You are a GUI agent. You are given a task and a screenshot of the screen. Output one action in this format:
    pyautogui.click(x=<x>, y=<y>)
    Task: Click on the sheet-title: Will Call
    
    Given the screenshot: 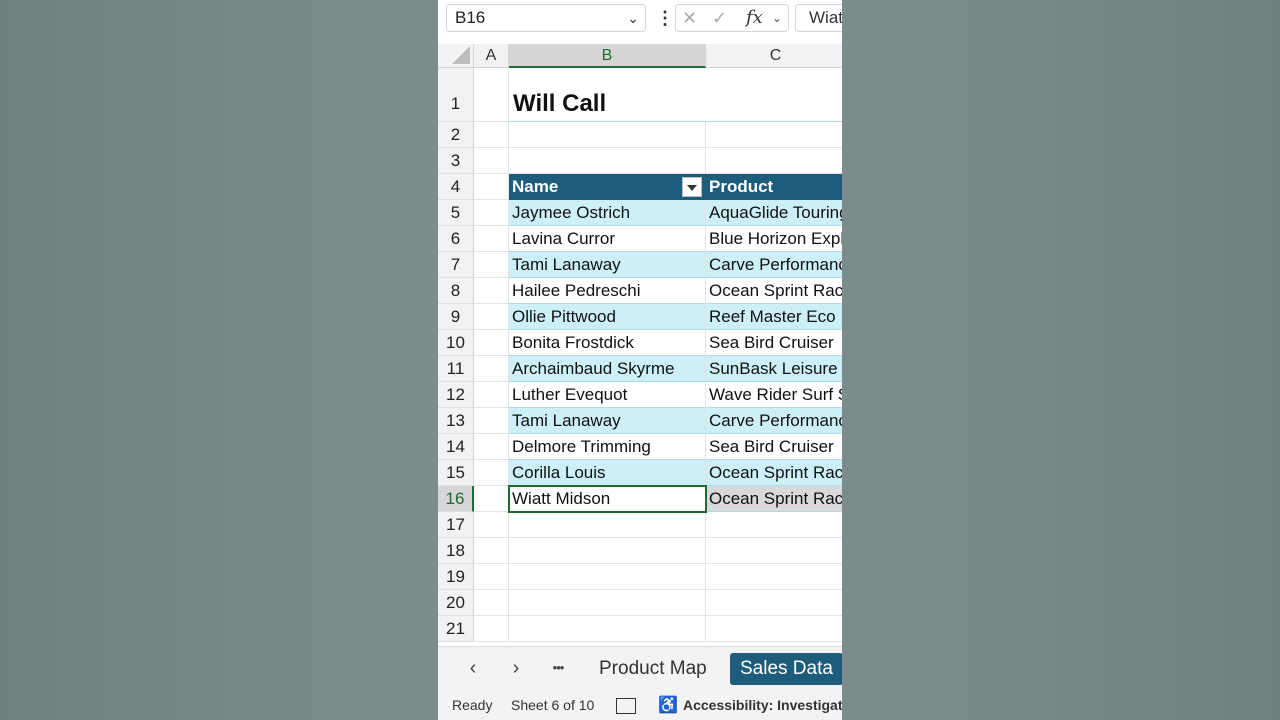 What is the action you would take?
    pyautogui.click(x=607, y=95)
    